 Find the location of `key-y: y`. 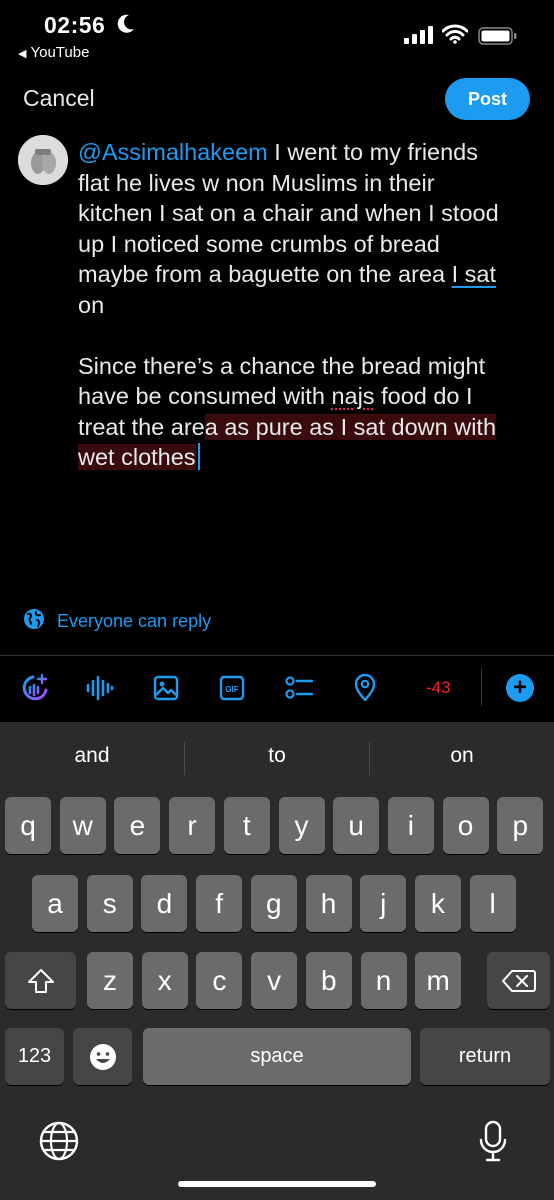

key-y: y is located at coordinates (301, 825).